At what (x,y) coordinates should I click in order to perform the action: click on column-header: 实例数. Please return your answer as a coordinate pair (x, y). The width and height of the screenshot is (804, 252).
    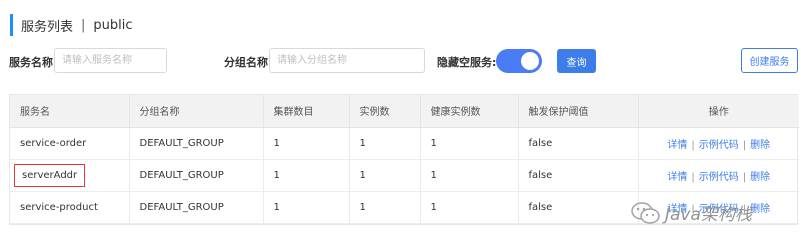
    Looking at the image, I should click on (385, 111).